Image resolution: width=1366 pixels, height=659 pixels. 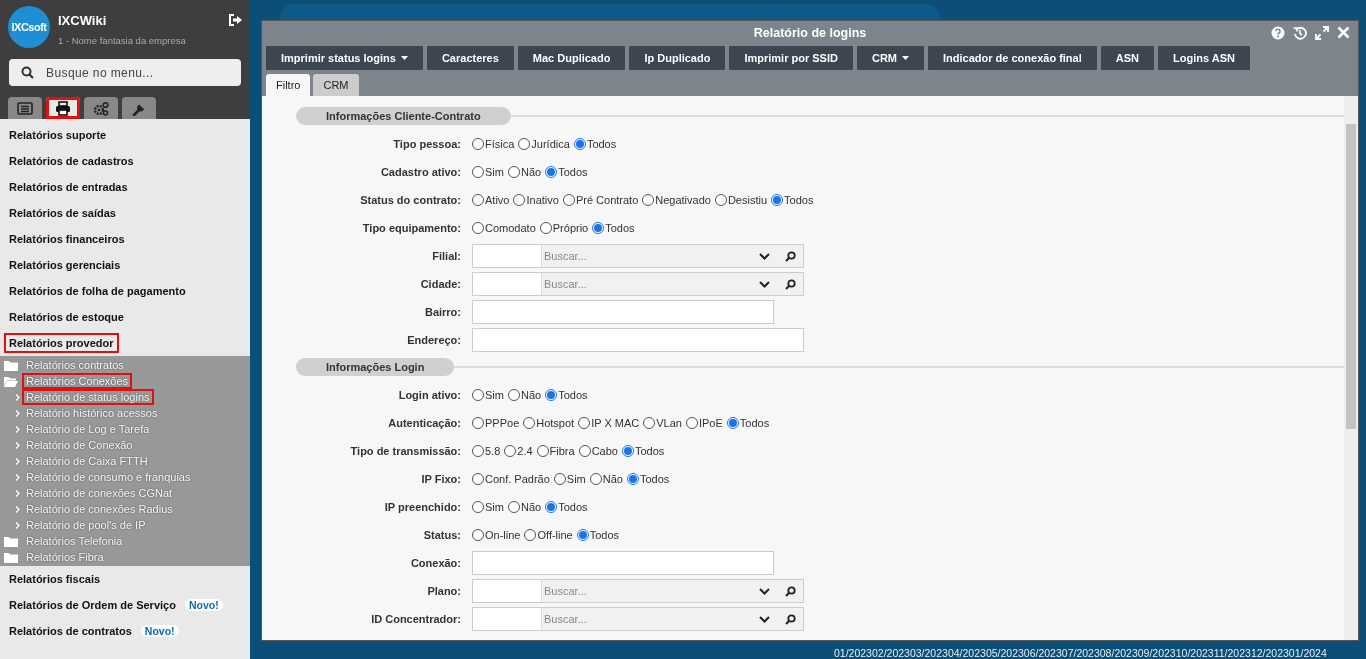 What do you see at coordinates (486, 451) in the screenshot?
I see `radio-option: 5.8` at bounding box center [486, 451].